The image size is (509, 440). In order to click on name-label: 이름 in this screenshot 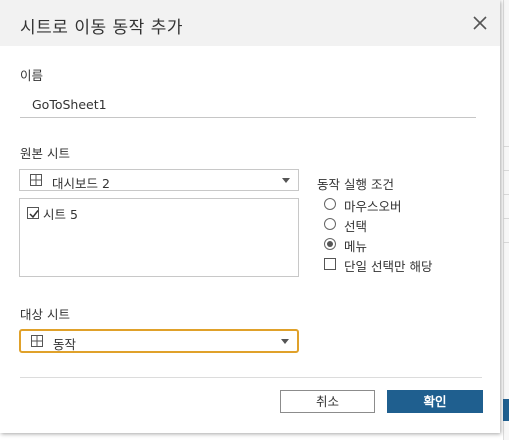, I will do `click(32, 75)`.